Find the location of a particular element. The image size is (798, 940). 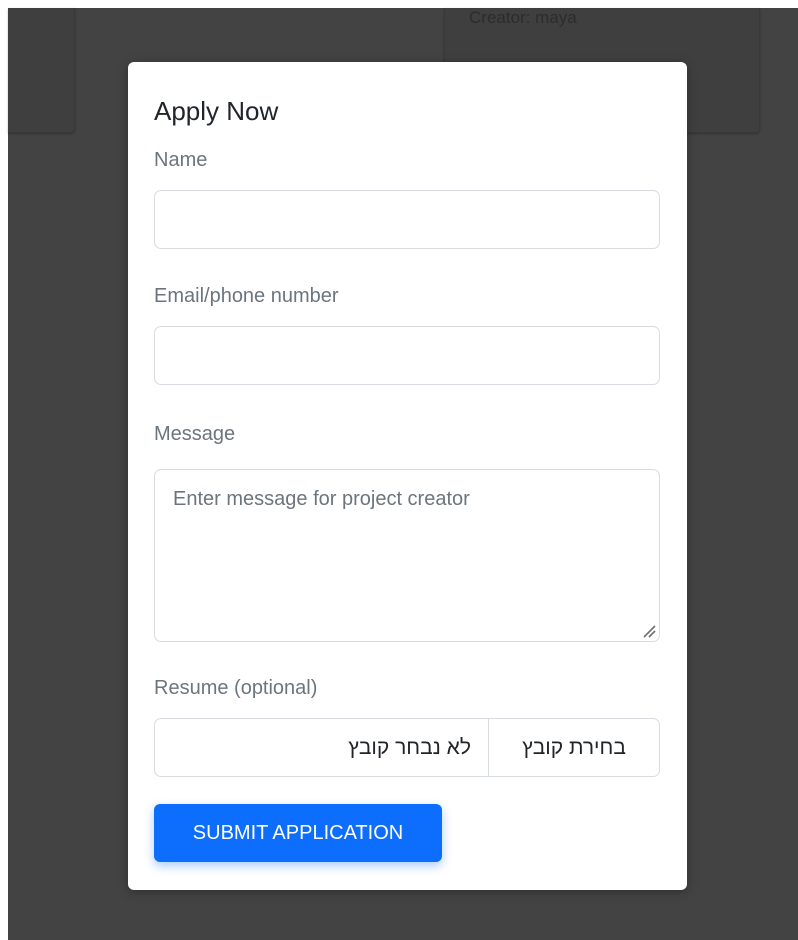

contact-input is located at coordinates (407, 355).